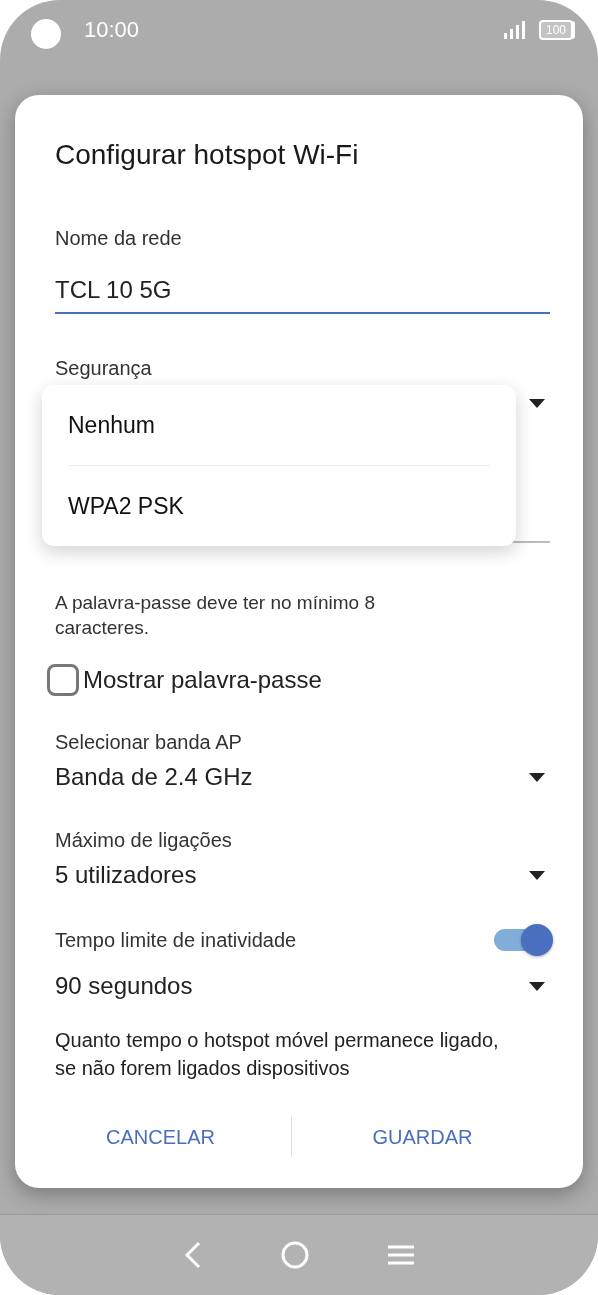  What do you see at coordinates (304, 777) in the screenshot?
I see `dropdown: Banda de 2.4 GHz` at bounding box center [304, 777].